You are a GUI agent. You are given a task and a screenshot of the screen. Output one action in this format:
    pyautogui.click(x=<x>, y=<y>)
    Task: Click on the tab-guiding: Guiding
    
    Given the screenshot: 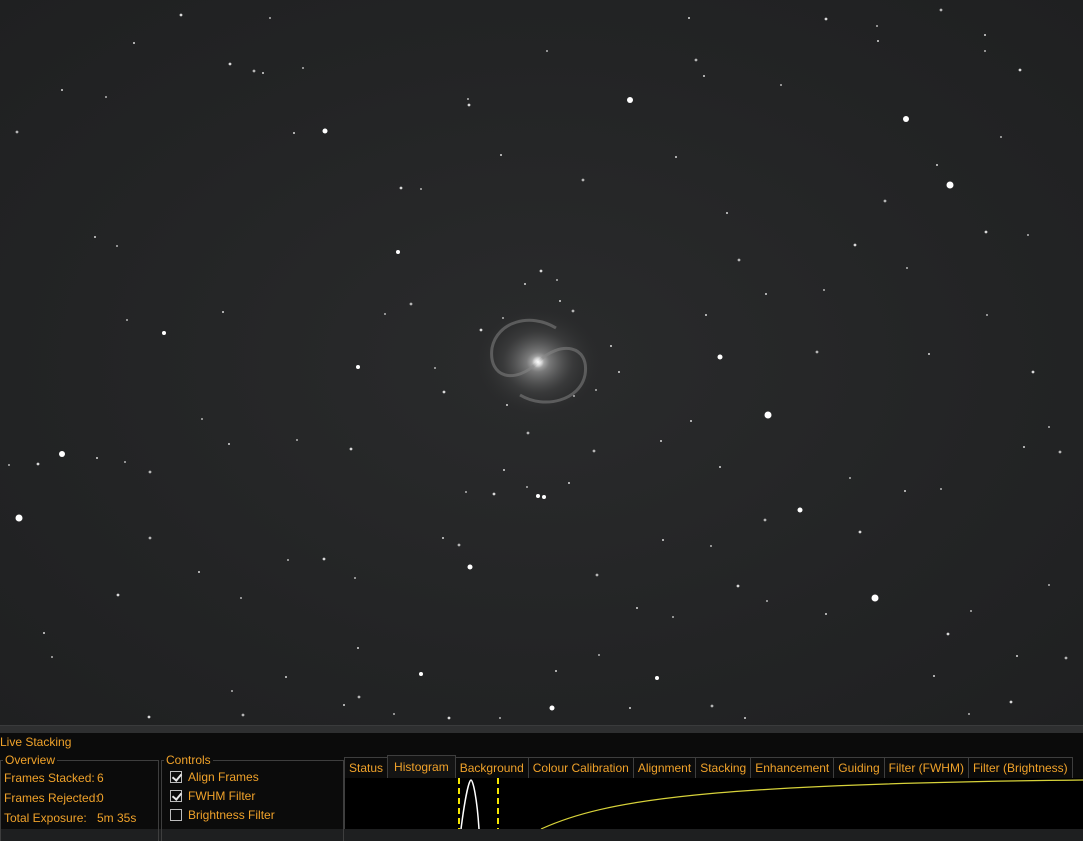 What is the action you would take?
    pyautogui.click(x=859, y=767)
    